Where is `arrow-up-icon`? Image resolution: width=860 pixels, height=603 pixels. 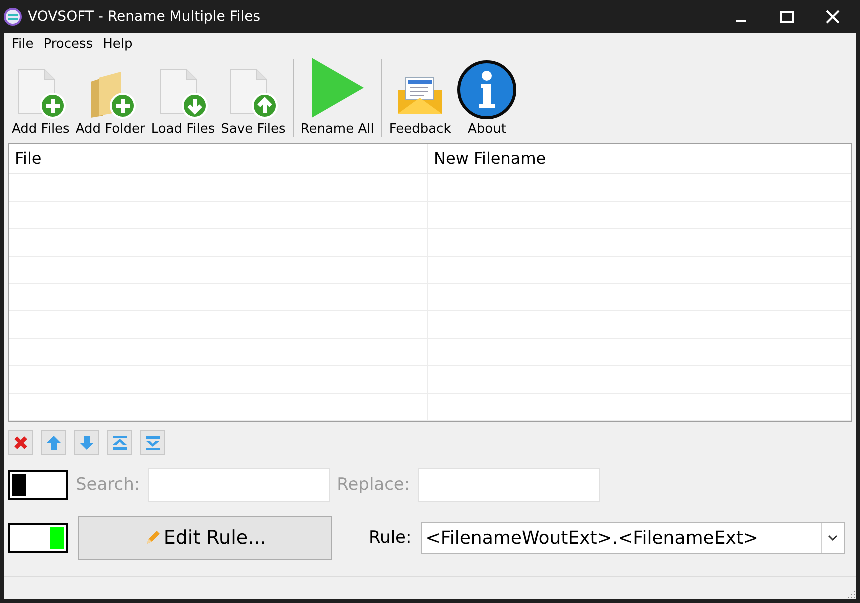 arrow-up-icon is located at coordinates (54, 442).